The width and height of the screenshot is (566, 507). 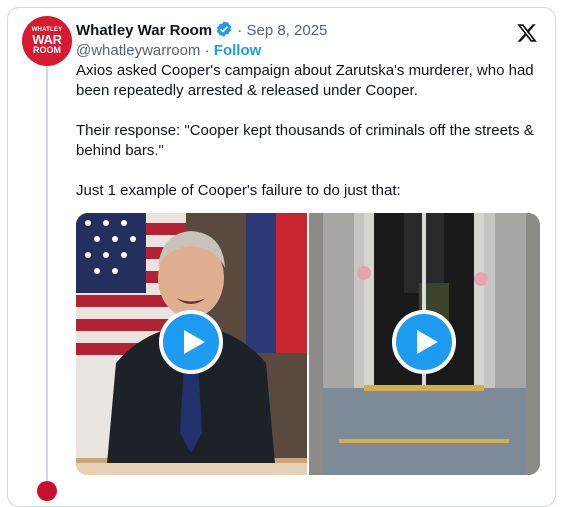 What do you see at coordinates (138, 50) in the screenshot?
I see `author-handle: @whatleywarroom` at bounding box center [138, 50].